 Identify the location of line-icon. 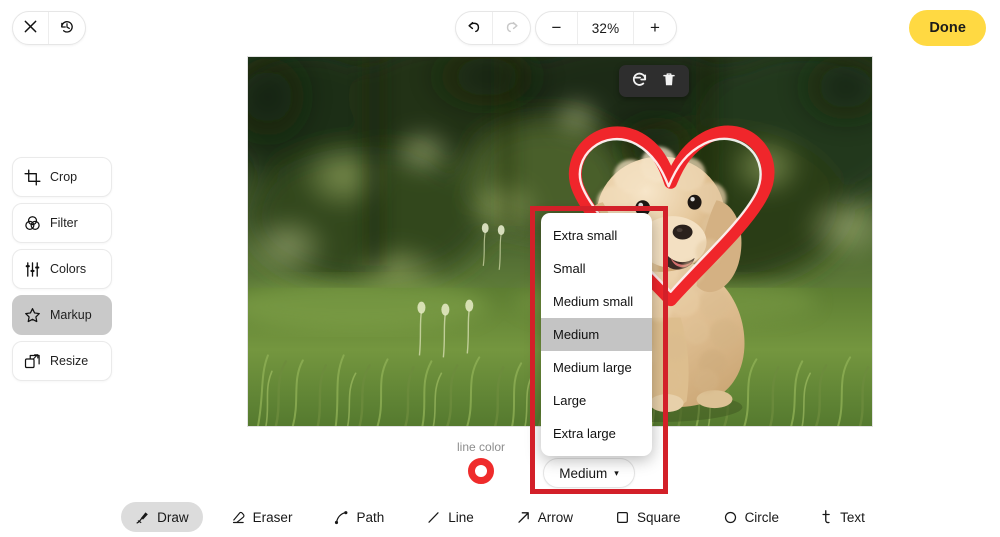
(433, 517).